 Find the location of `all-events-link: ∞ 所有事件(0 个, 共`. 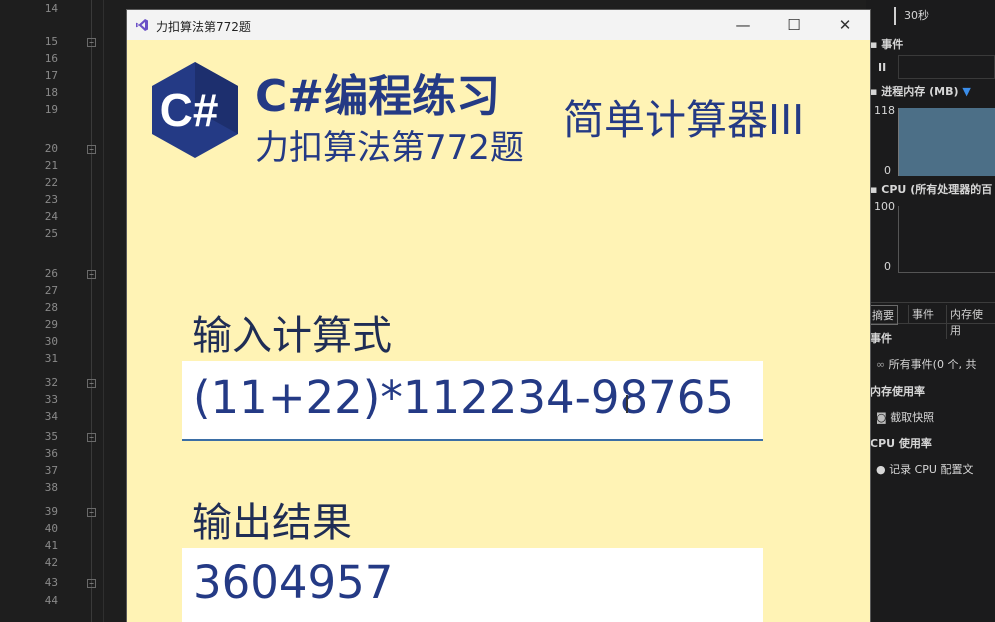

all-events-link: ∞ 所有事件(0 个, 共 is located at coordinates (926, 364).